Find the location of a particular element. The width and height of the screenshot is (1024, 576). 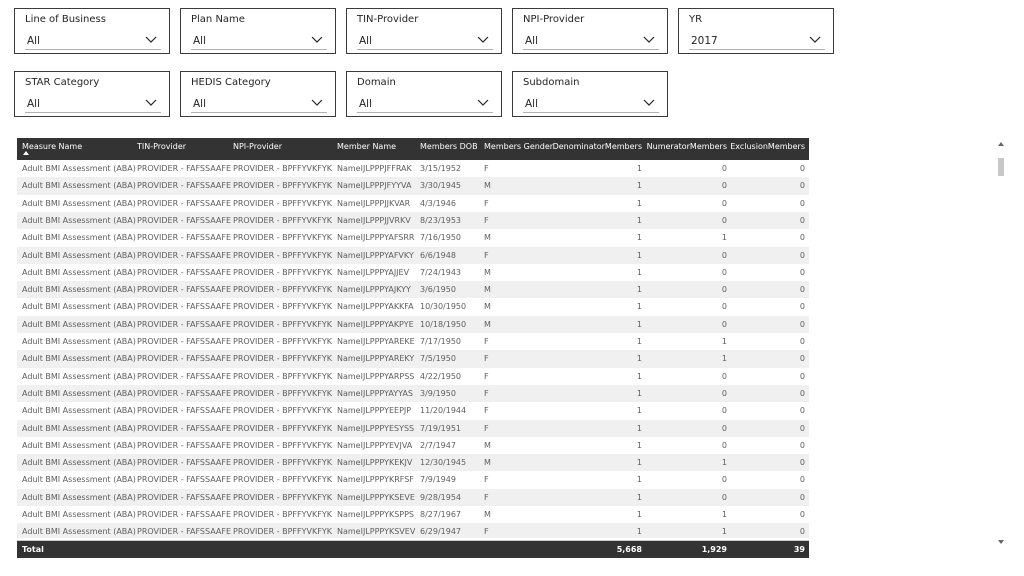

slicer-title: Line of Business is located at coordinates (65, 19).